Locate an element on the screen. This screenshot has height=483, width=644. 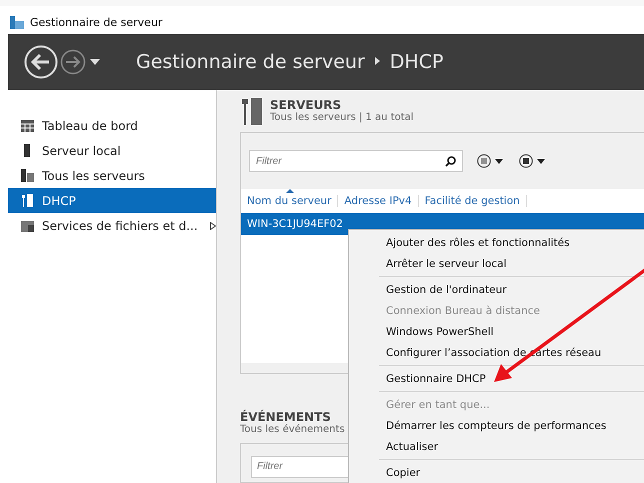
menu-item: Windows PowerShell is located at coordinates (496, 331).